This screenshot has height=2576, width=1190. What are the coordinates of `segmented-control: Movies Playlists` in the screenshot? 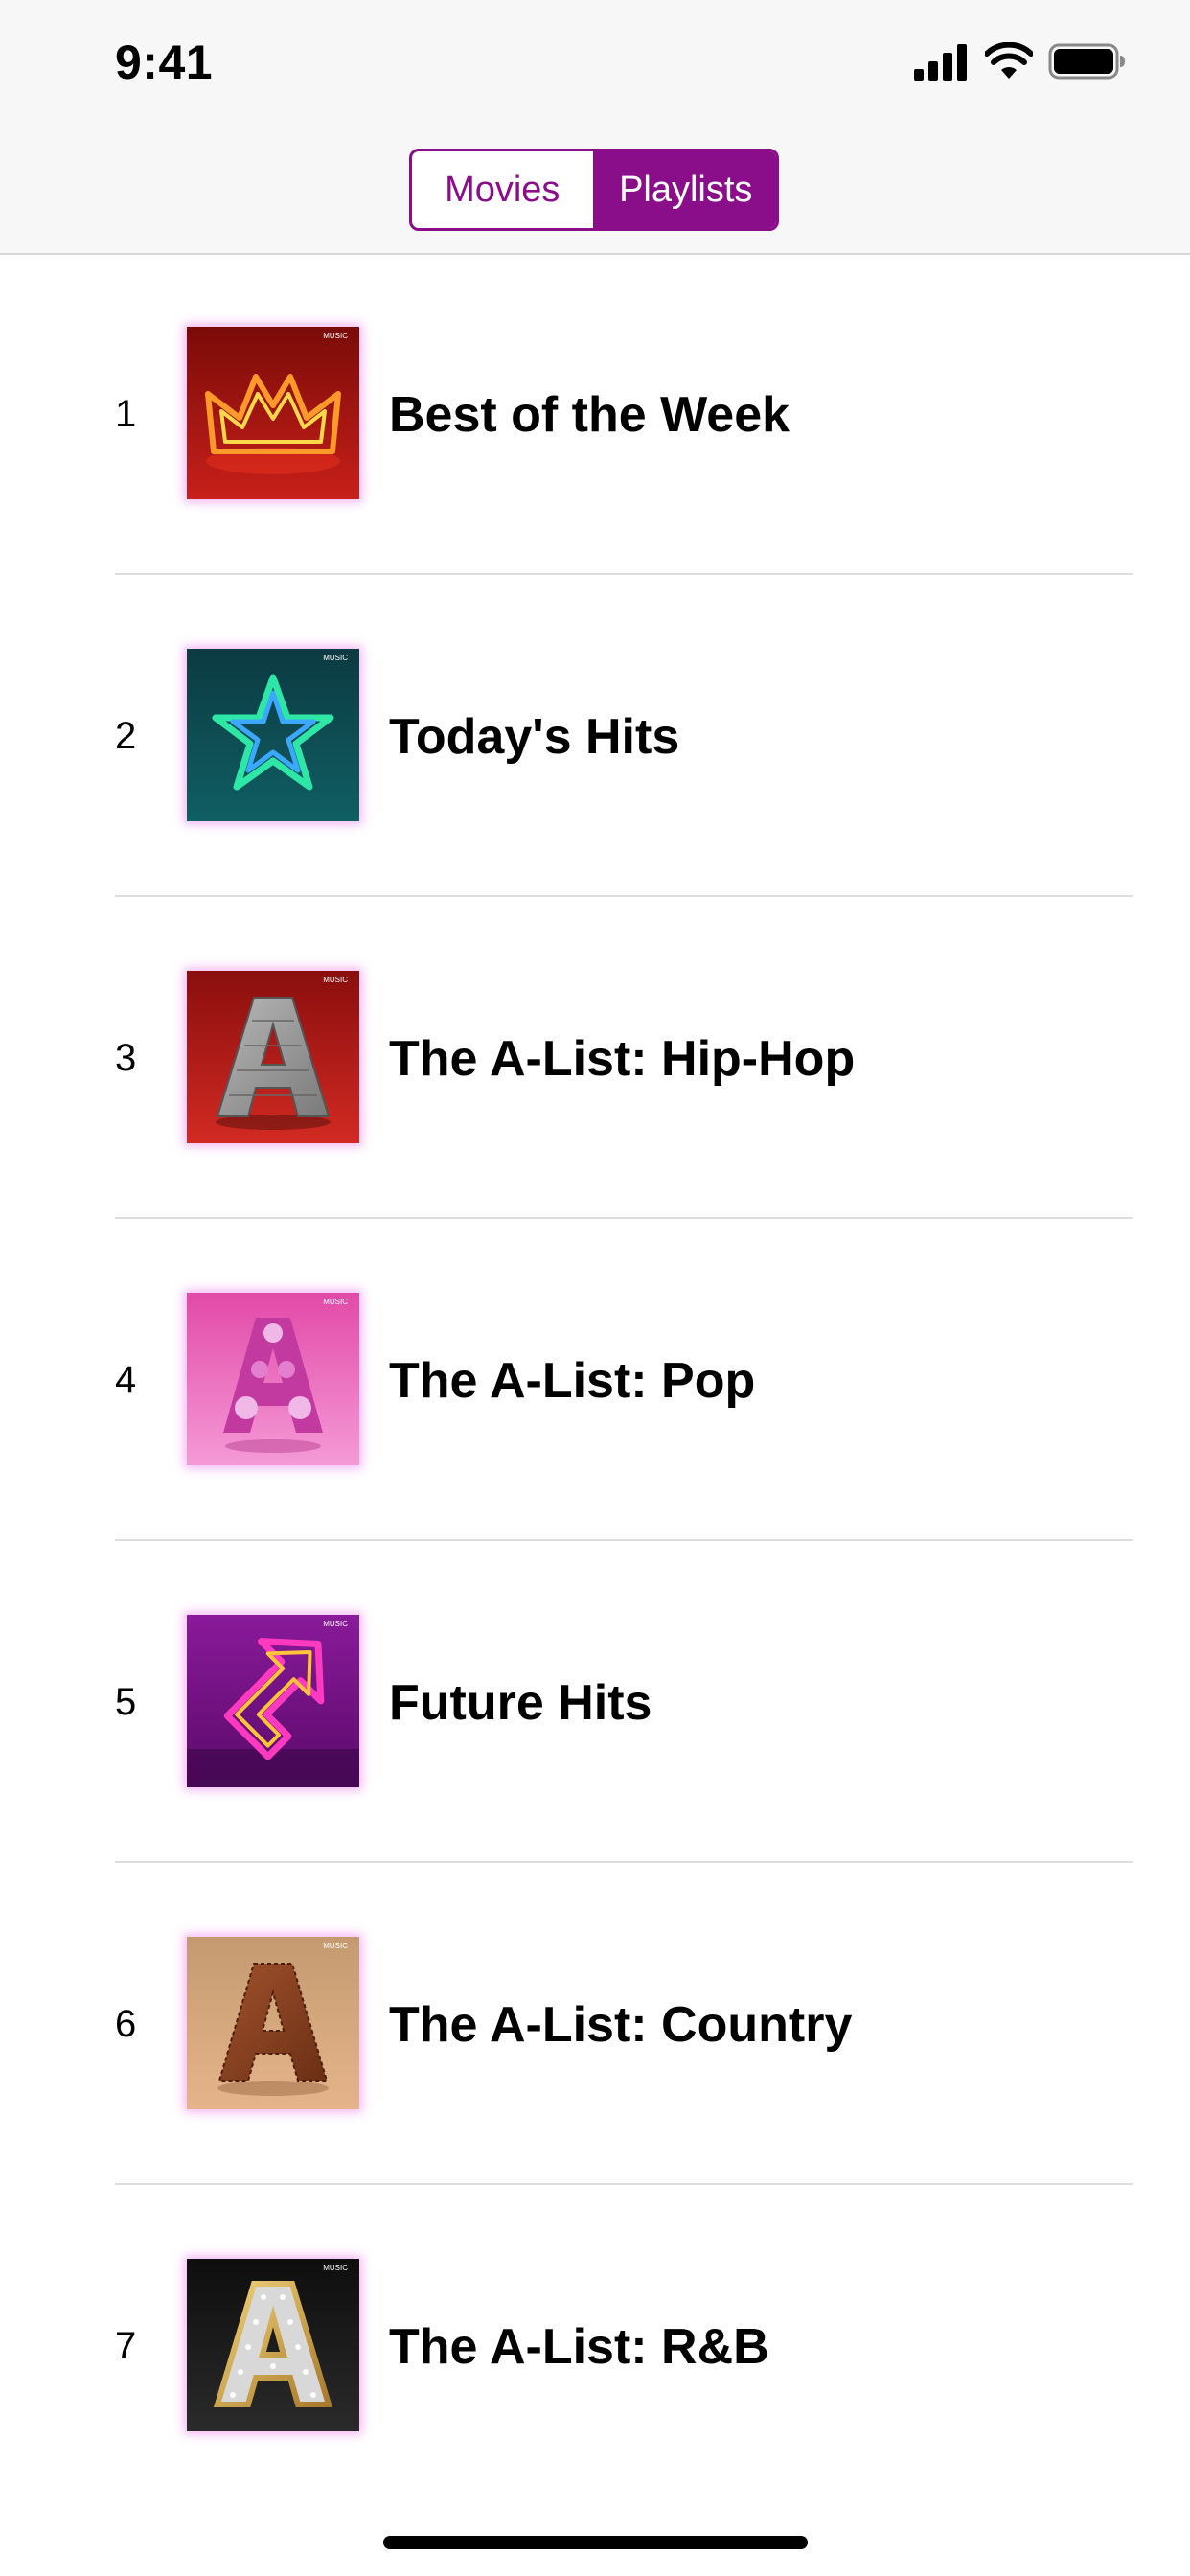 It's located at (594, 190).